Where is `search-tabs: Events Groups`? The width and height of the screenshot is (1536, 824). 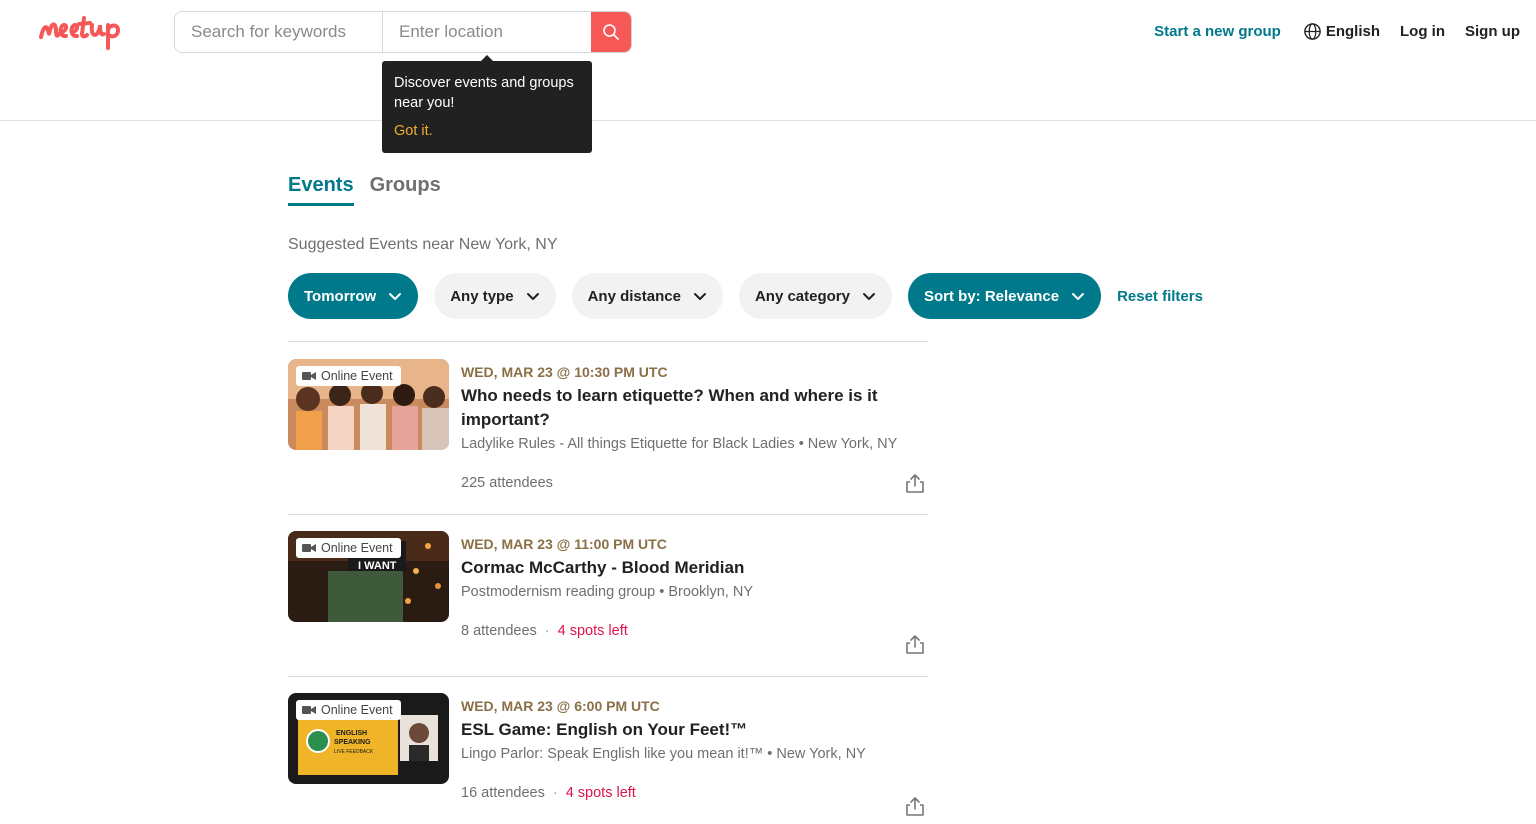
search-tabs: Events Groups is located at coordinates (372, 190).